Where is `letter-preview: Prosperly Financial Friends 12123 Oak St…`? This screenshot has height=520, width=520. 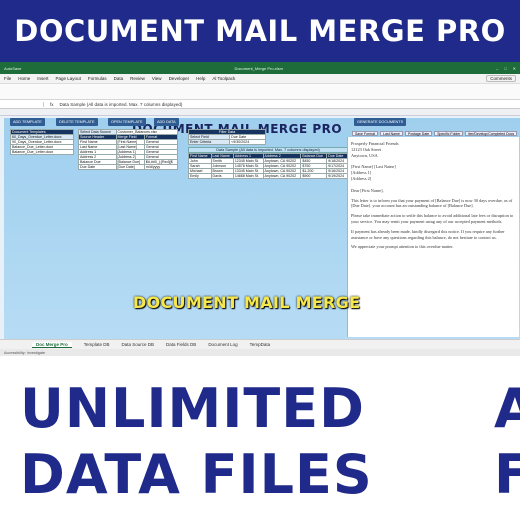
letter-preview: Prosperly Financial Friends 12123 Oak St… is located at coordinates (433, 237).